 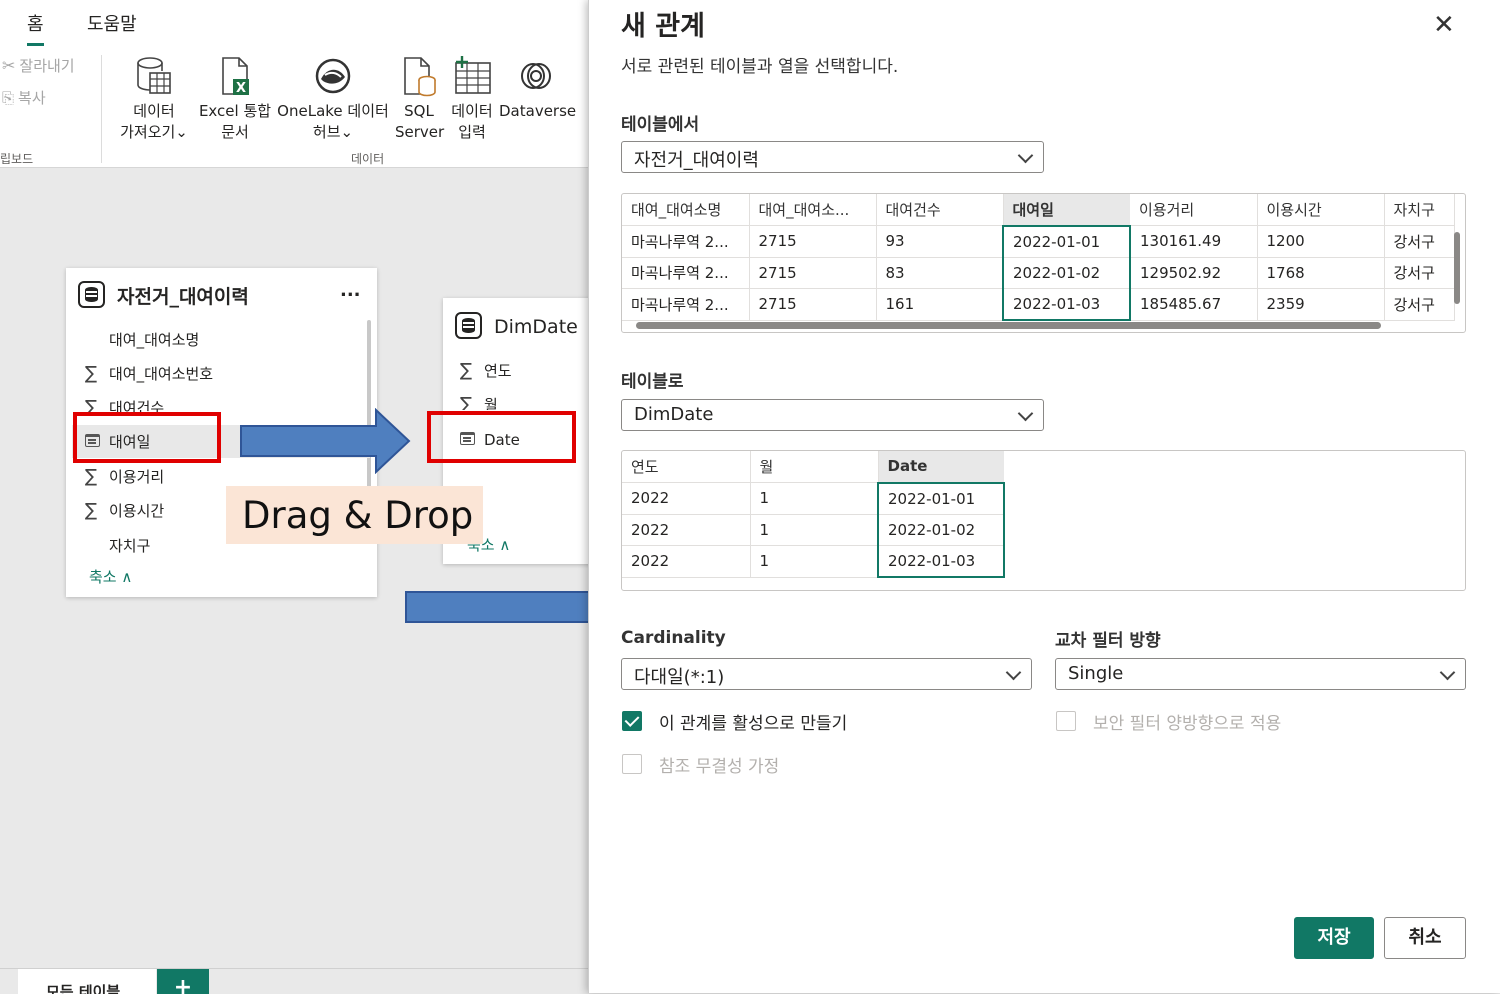 What do you see at coordinates (1321, 304) in the screenshot?
I see `table-cell: 2359` at bounding box center [1321, 304].